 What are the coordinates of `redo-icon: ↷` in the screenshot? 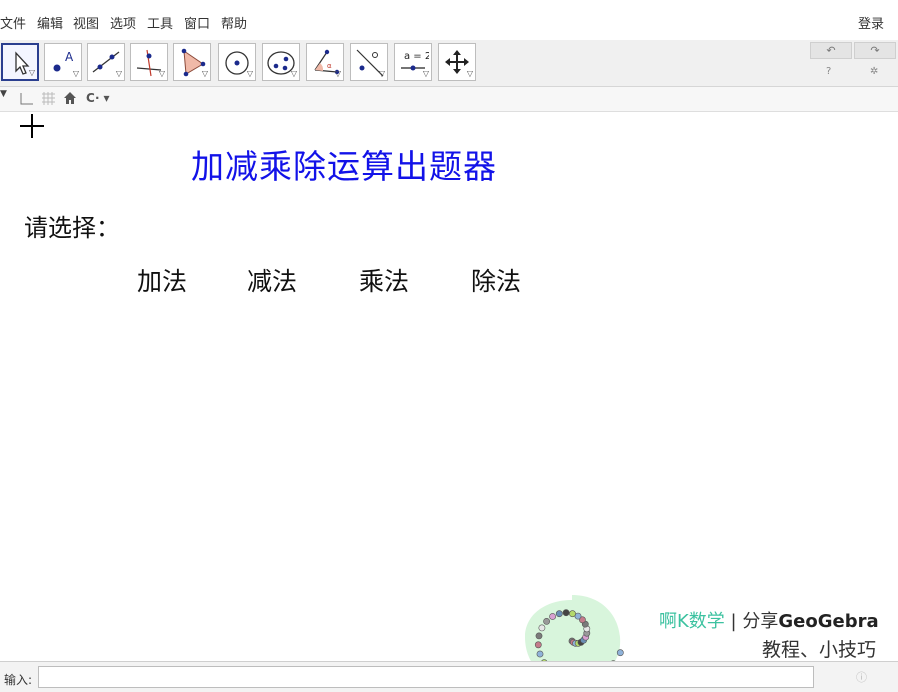 It's located at (875, 50).